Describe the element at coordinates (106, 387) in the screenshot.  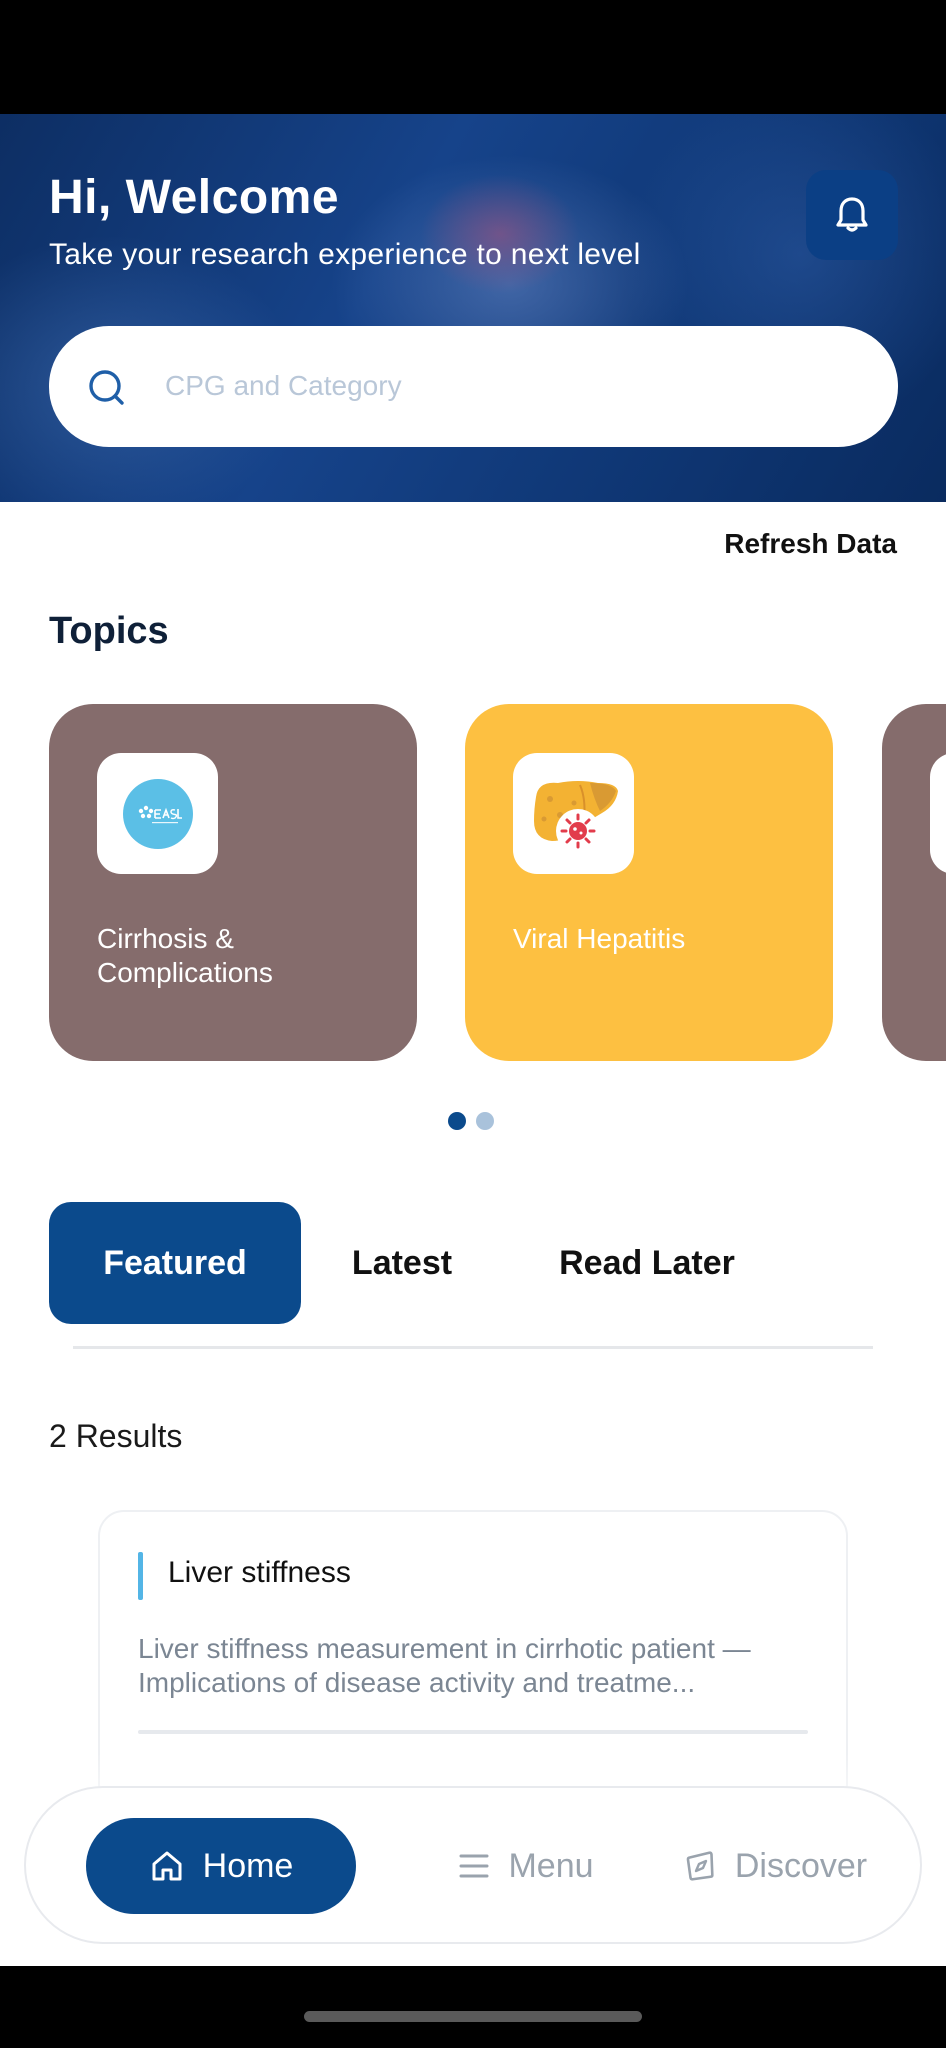
I see `search-icon` at that location.